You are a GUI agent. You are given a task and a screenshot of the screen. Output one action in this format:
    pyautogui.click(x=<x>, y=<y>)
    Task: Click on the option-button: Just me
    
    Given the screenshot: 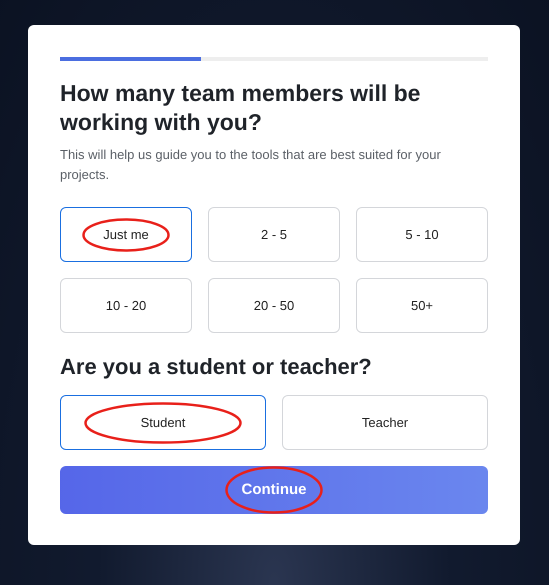 What is the action you would take?
    pyautogui.click(x=126, y=234)
    